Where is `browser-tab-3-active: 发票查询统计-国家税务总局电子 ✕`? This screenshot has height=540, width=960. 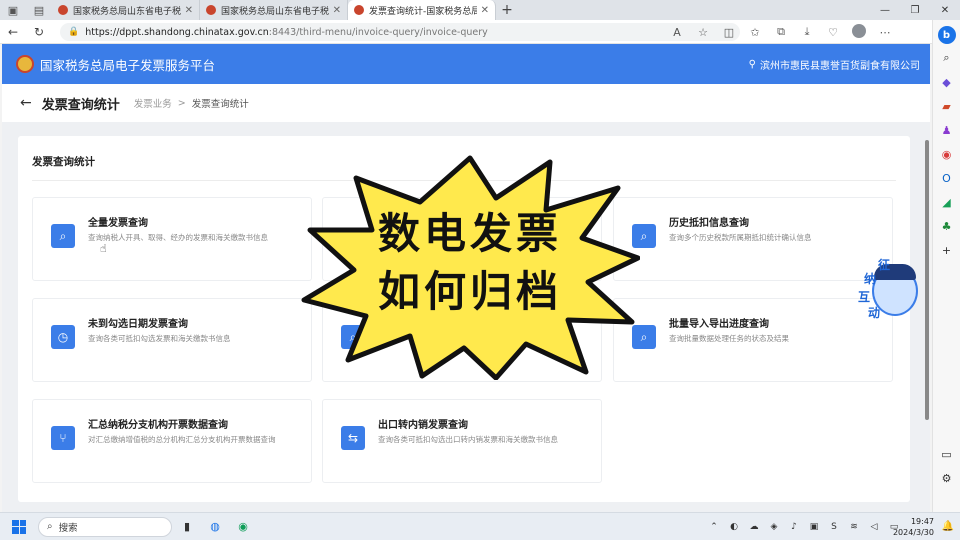 browser-tab-3-active: 发票查询统计-国家税务总局电子 ✕ is located at coordinates (422, 10).